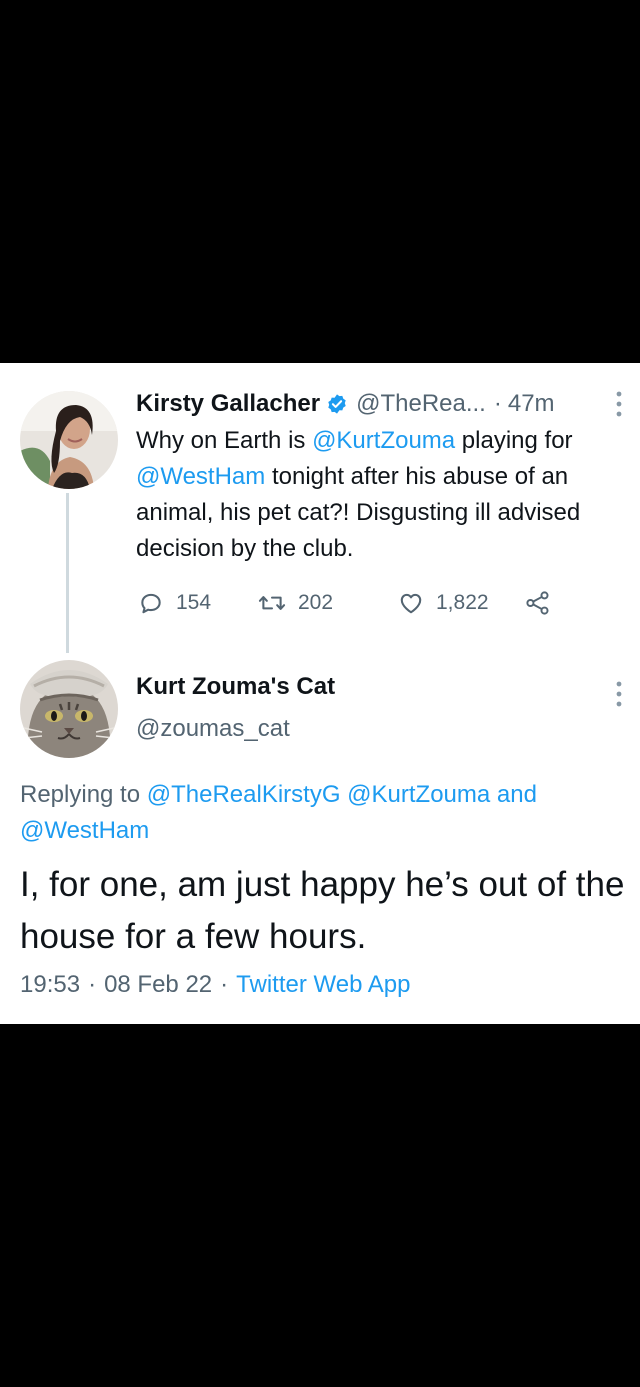  What do you see at coordinates (411, 603) in the screenshot?
I see `like-icon` at bounding box center [411, 603].